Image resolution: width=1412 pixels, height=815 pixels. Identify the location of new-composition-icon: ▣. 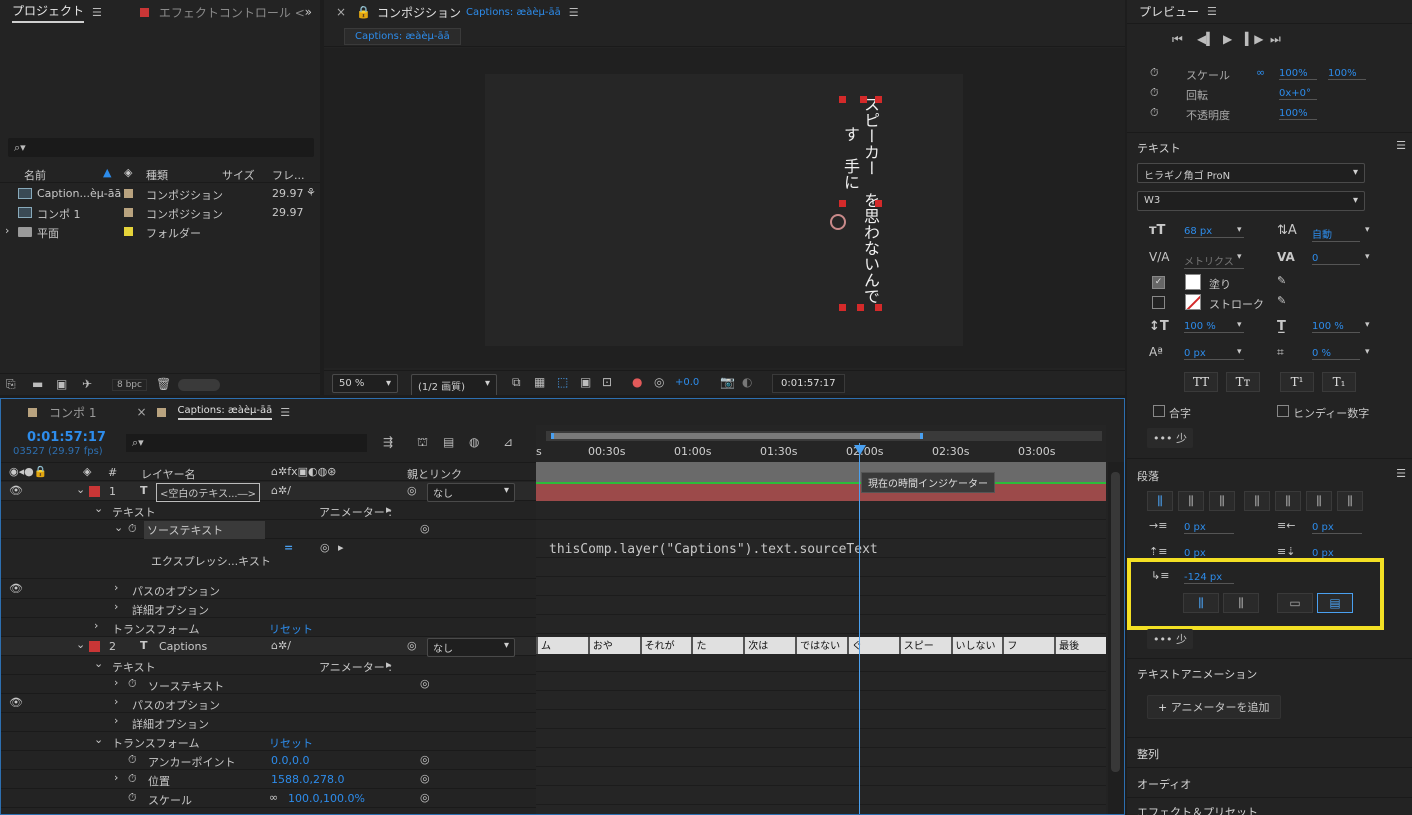
(61, 384).